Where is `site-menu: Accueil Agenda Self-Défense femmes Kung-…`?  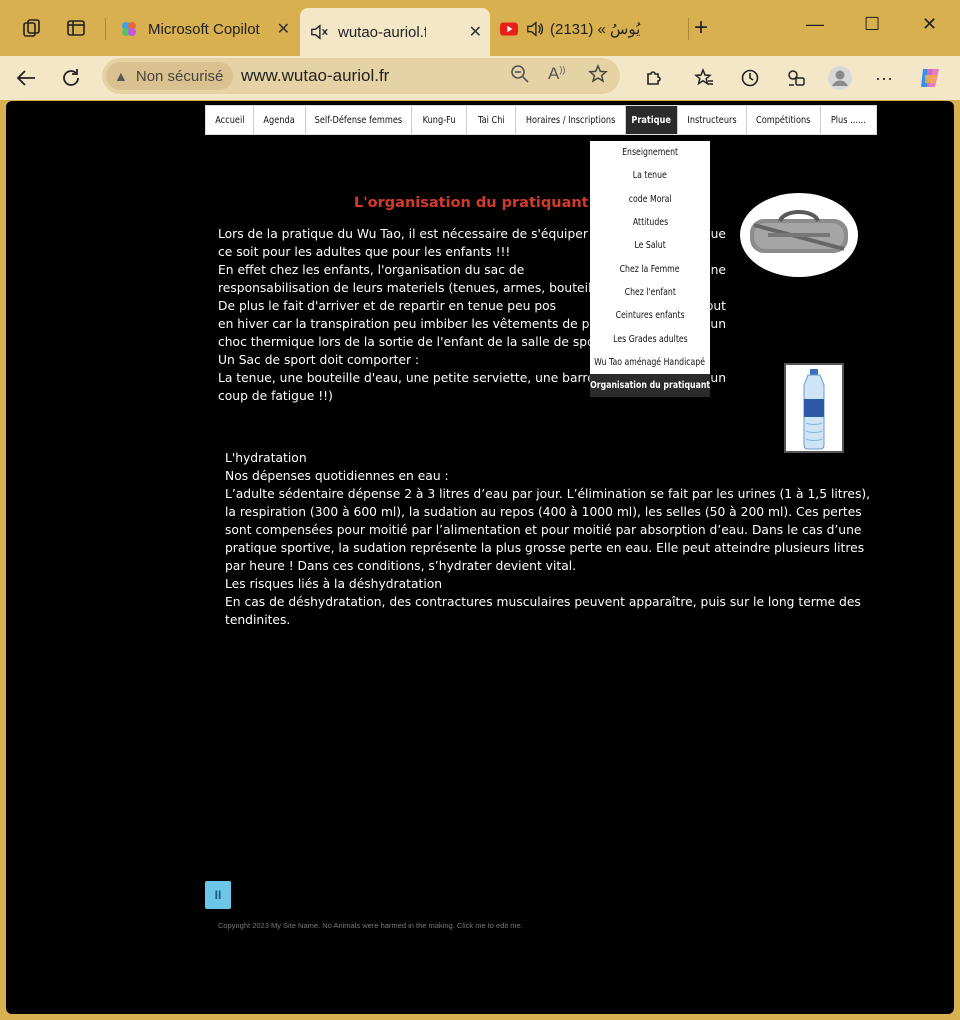
site-menu: Accueil Agenda Self-Défense femmes Kung-… is located at coordinates (541, 120).